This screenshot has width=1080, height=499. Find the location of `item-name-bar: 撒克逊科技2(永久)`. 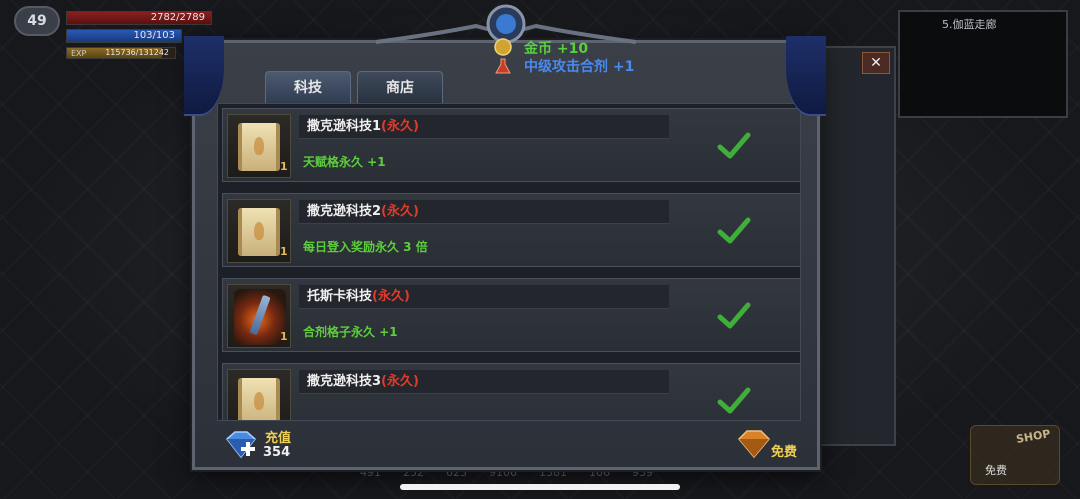

item-name-bar: 撒克逊科技2(永久) is located at coordinates (484, 212).